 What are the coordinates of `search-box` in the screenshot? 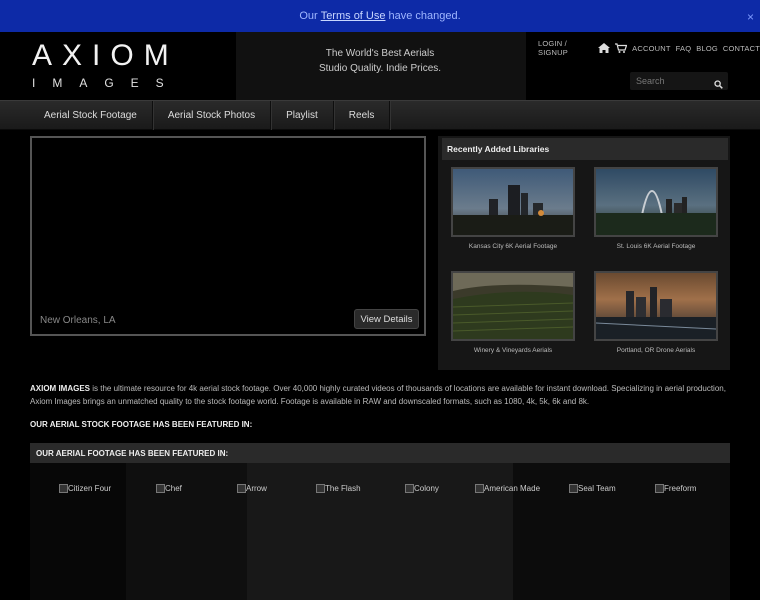 It's located at (679, 81).